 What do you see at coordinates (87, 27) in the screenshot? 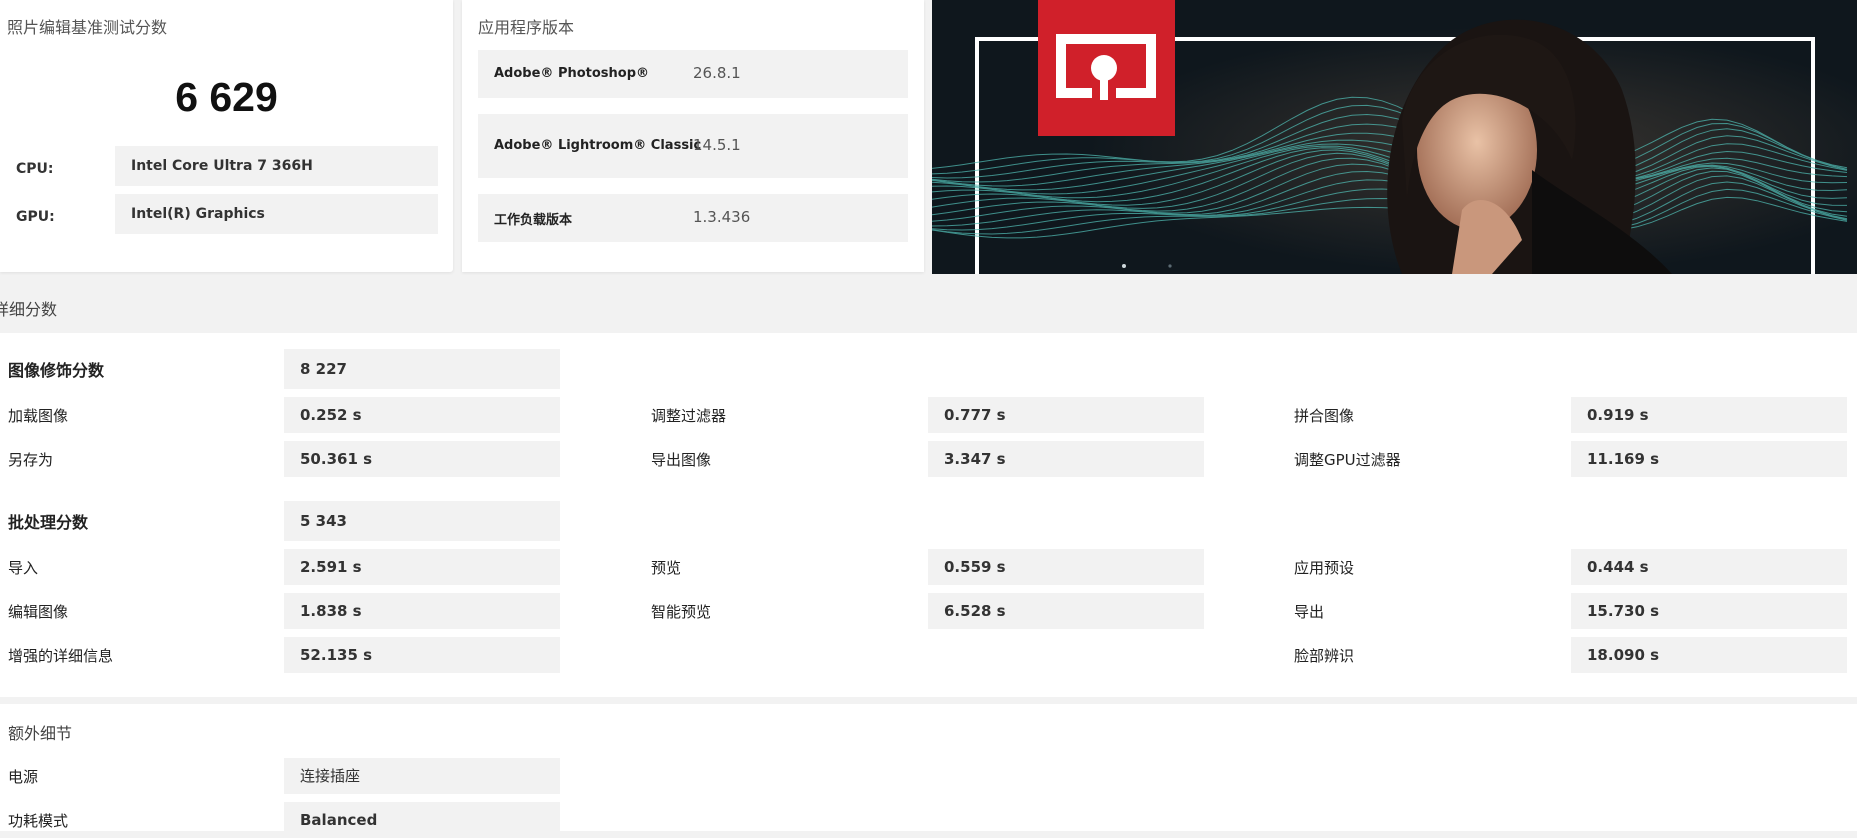
I see `score-card-title: 照片编辑基准测试分数` at bounding box center [87, 27].